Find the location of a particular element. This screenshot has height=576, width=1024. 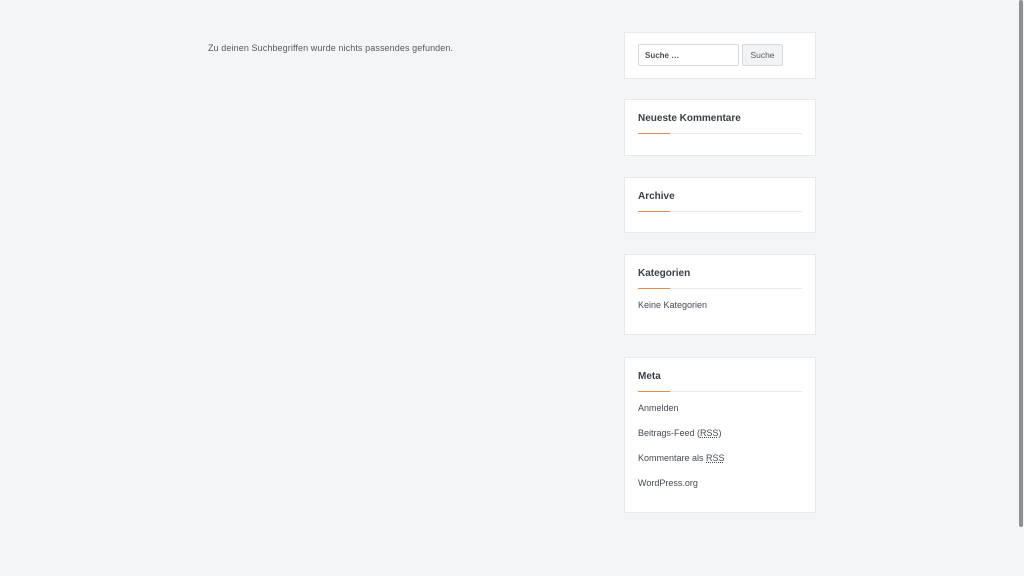

meta-link-wordpress: WordPress.org is located at coordinates (668, 483).